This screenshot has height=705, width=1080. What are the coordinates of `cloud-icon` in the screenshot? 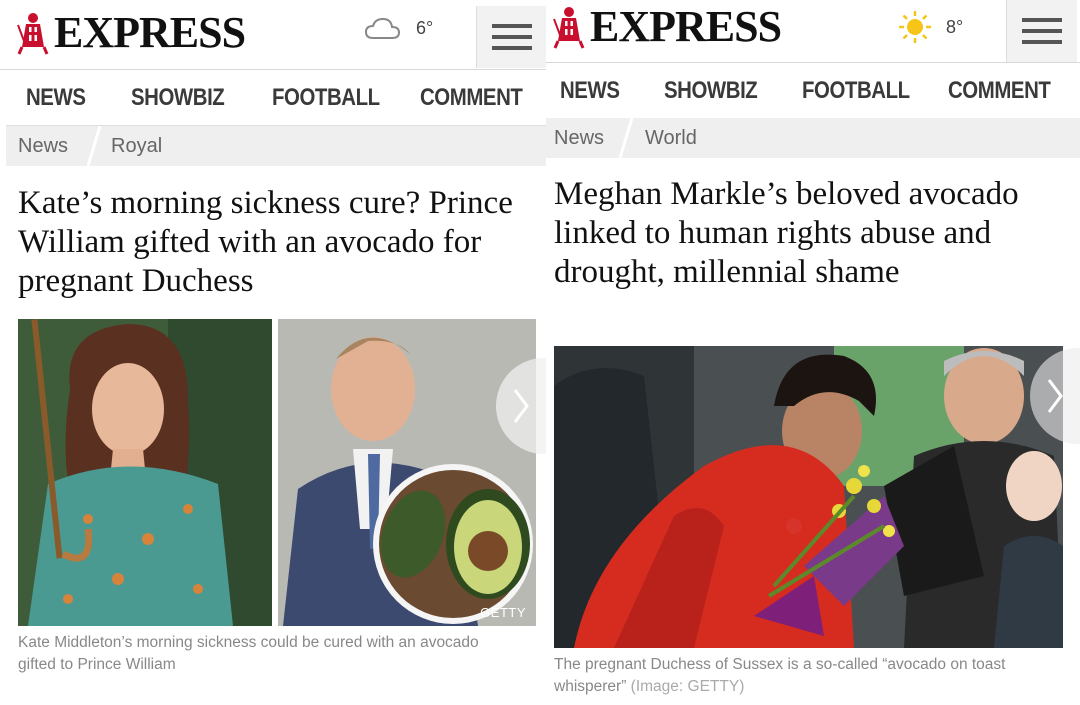 It's located at (382, 28).